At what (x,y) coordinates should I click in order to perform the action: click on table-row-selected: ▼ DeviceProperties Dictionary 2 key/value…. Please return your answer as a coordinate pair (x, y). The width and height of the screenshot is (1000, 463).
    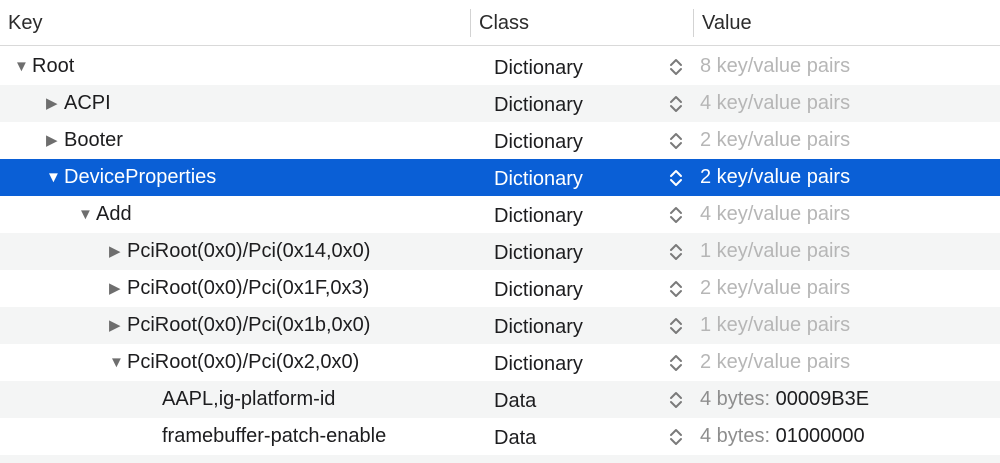
    Looking at the image, I should click on (500, 177).